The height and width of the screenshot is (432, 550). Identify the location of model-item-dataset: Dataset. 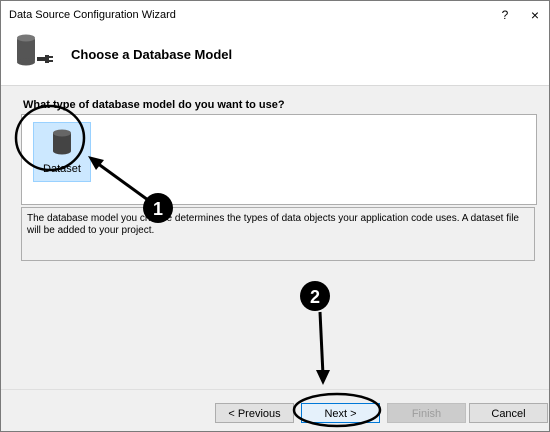
(62, 152).